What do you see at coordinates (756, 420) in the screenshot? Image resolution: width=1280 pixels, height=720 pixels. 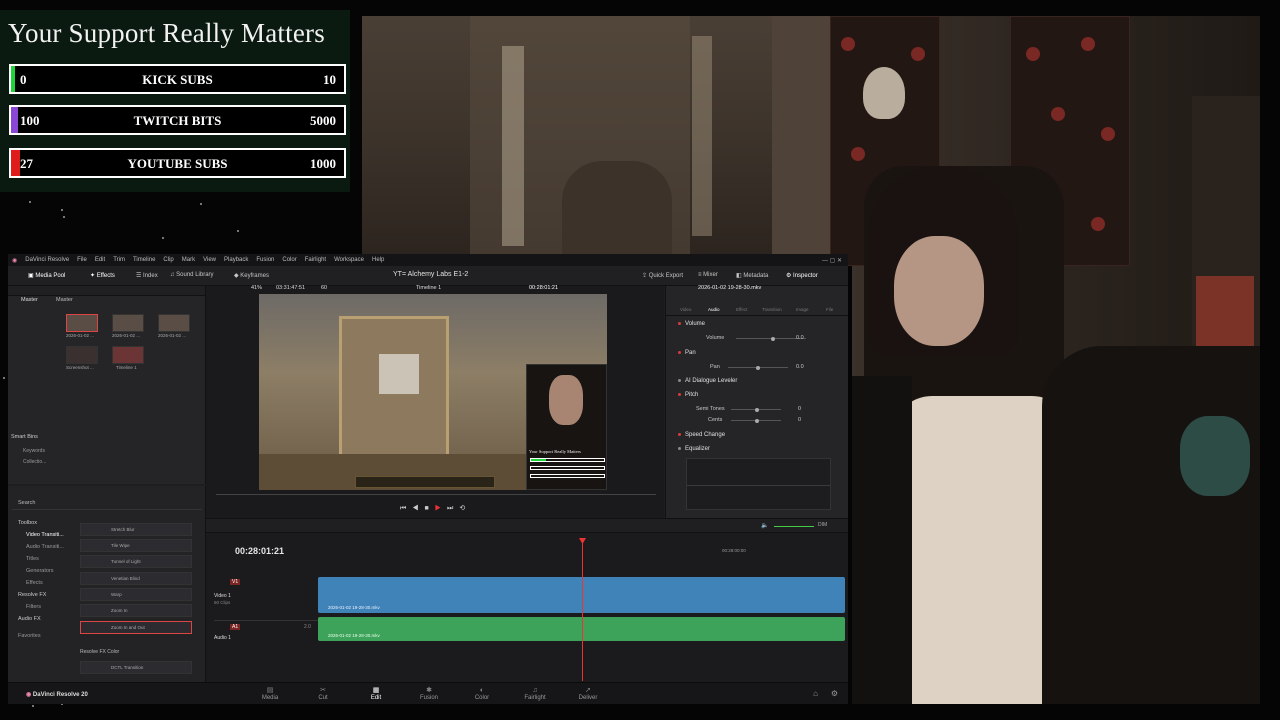 I see `cents-slider` at bounding box center [756, 420].